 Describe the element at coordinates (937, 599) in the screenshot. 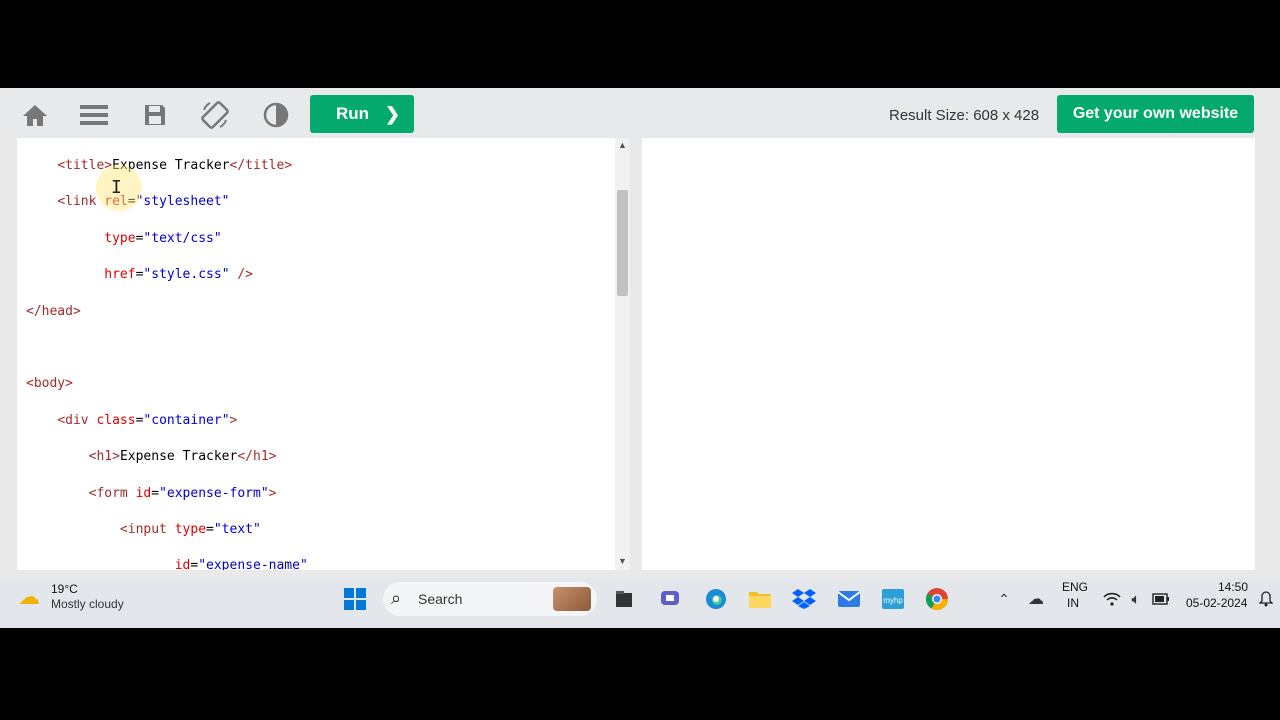

I see `chrome-icon` at that location.